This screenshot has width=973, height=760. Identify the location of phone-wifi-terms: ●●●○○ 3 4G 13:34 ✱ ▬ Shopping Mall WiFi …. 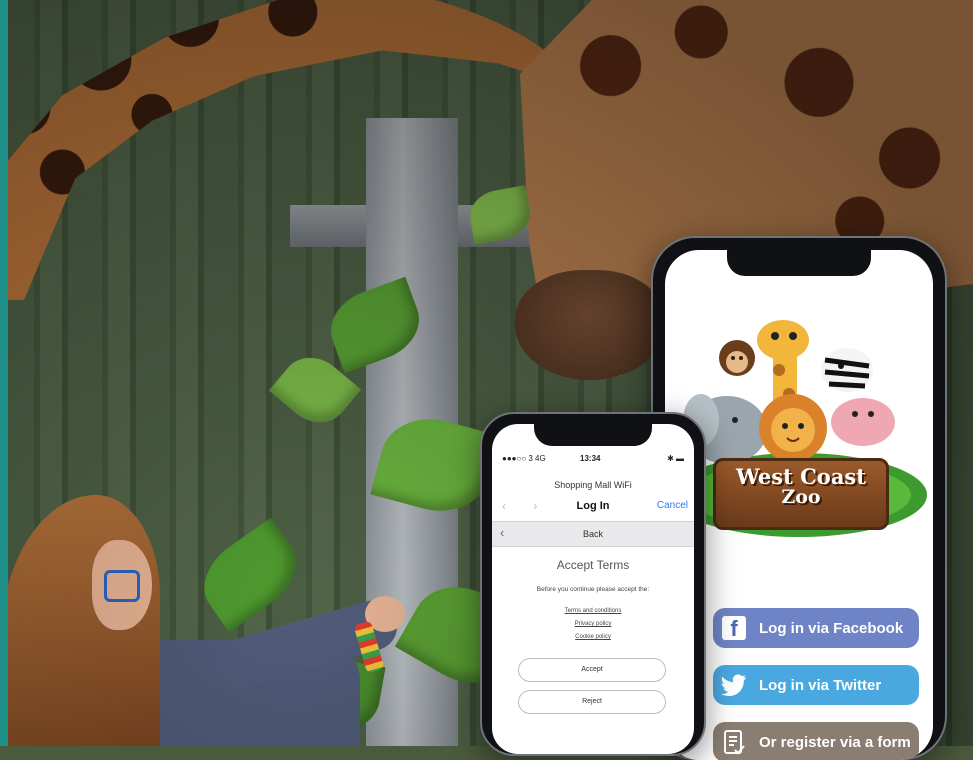
(593, 584).